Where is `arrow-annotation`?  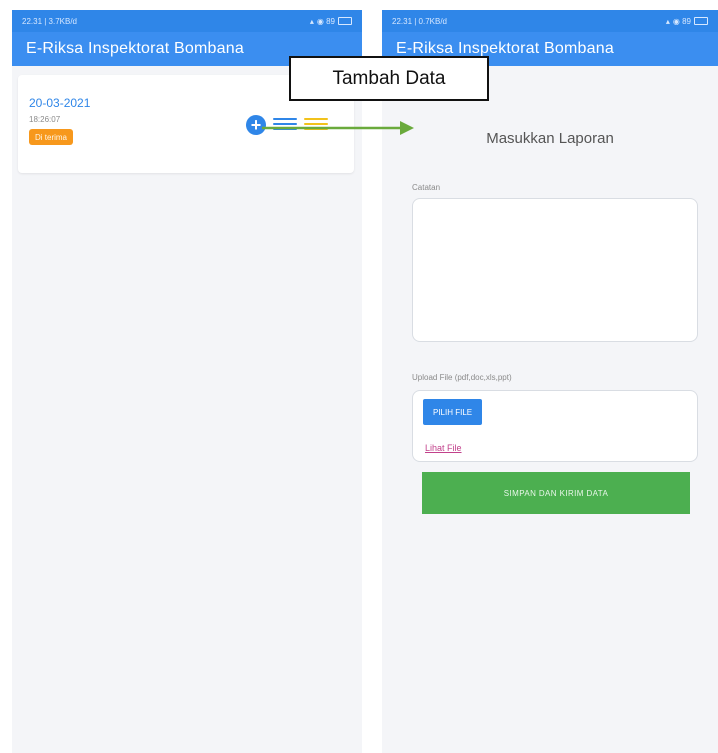
arrow-annotation is located at coordinates (338, 128).